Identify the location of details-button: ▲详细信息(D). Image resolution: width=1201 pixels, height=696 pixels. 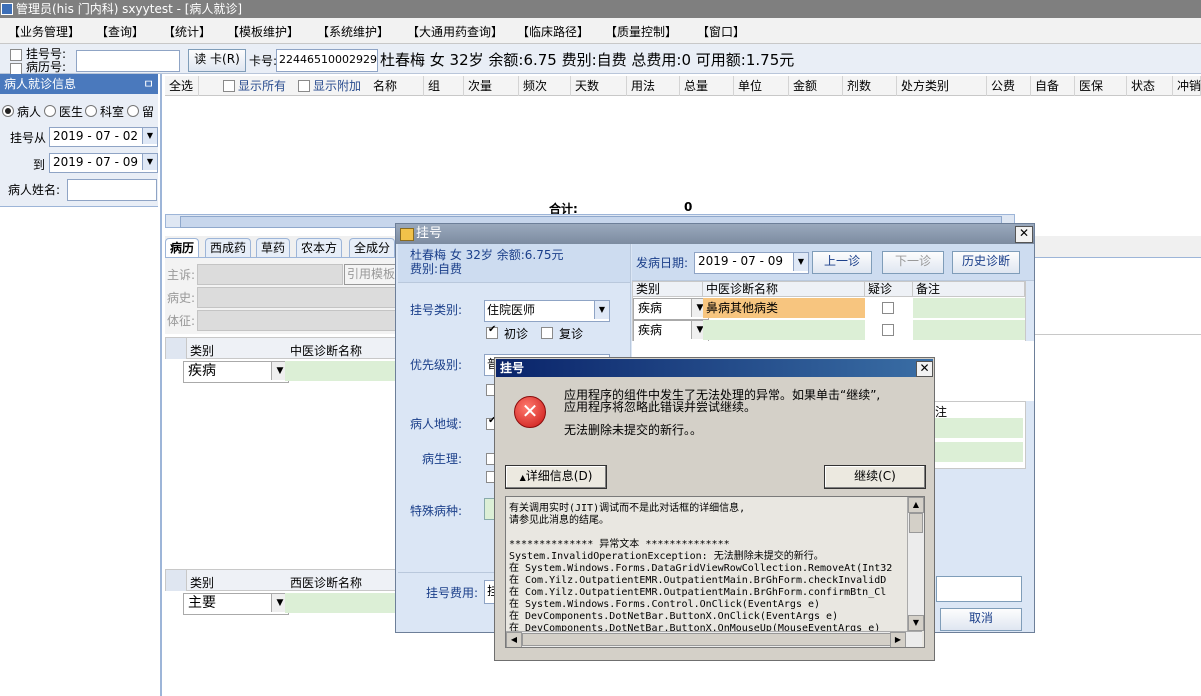
(556, 477).